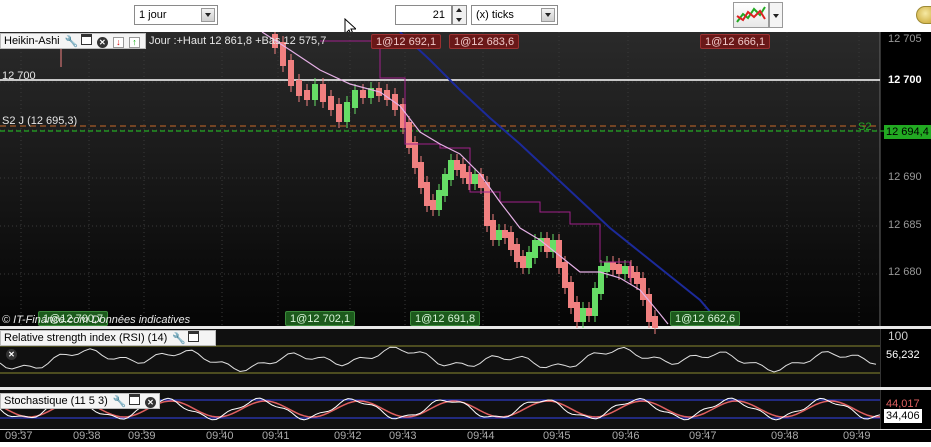 This screenshot has height=447, width=931. What do you see at coordinates (87, 436) in the screenshot?
I see `x-axis-label: 09:38` at bounding box center [87, 436].